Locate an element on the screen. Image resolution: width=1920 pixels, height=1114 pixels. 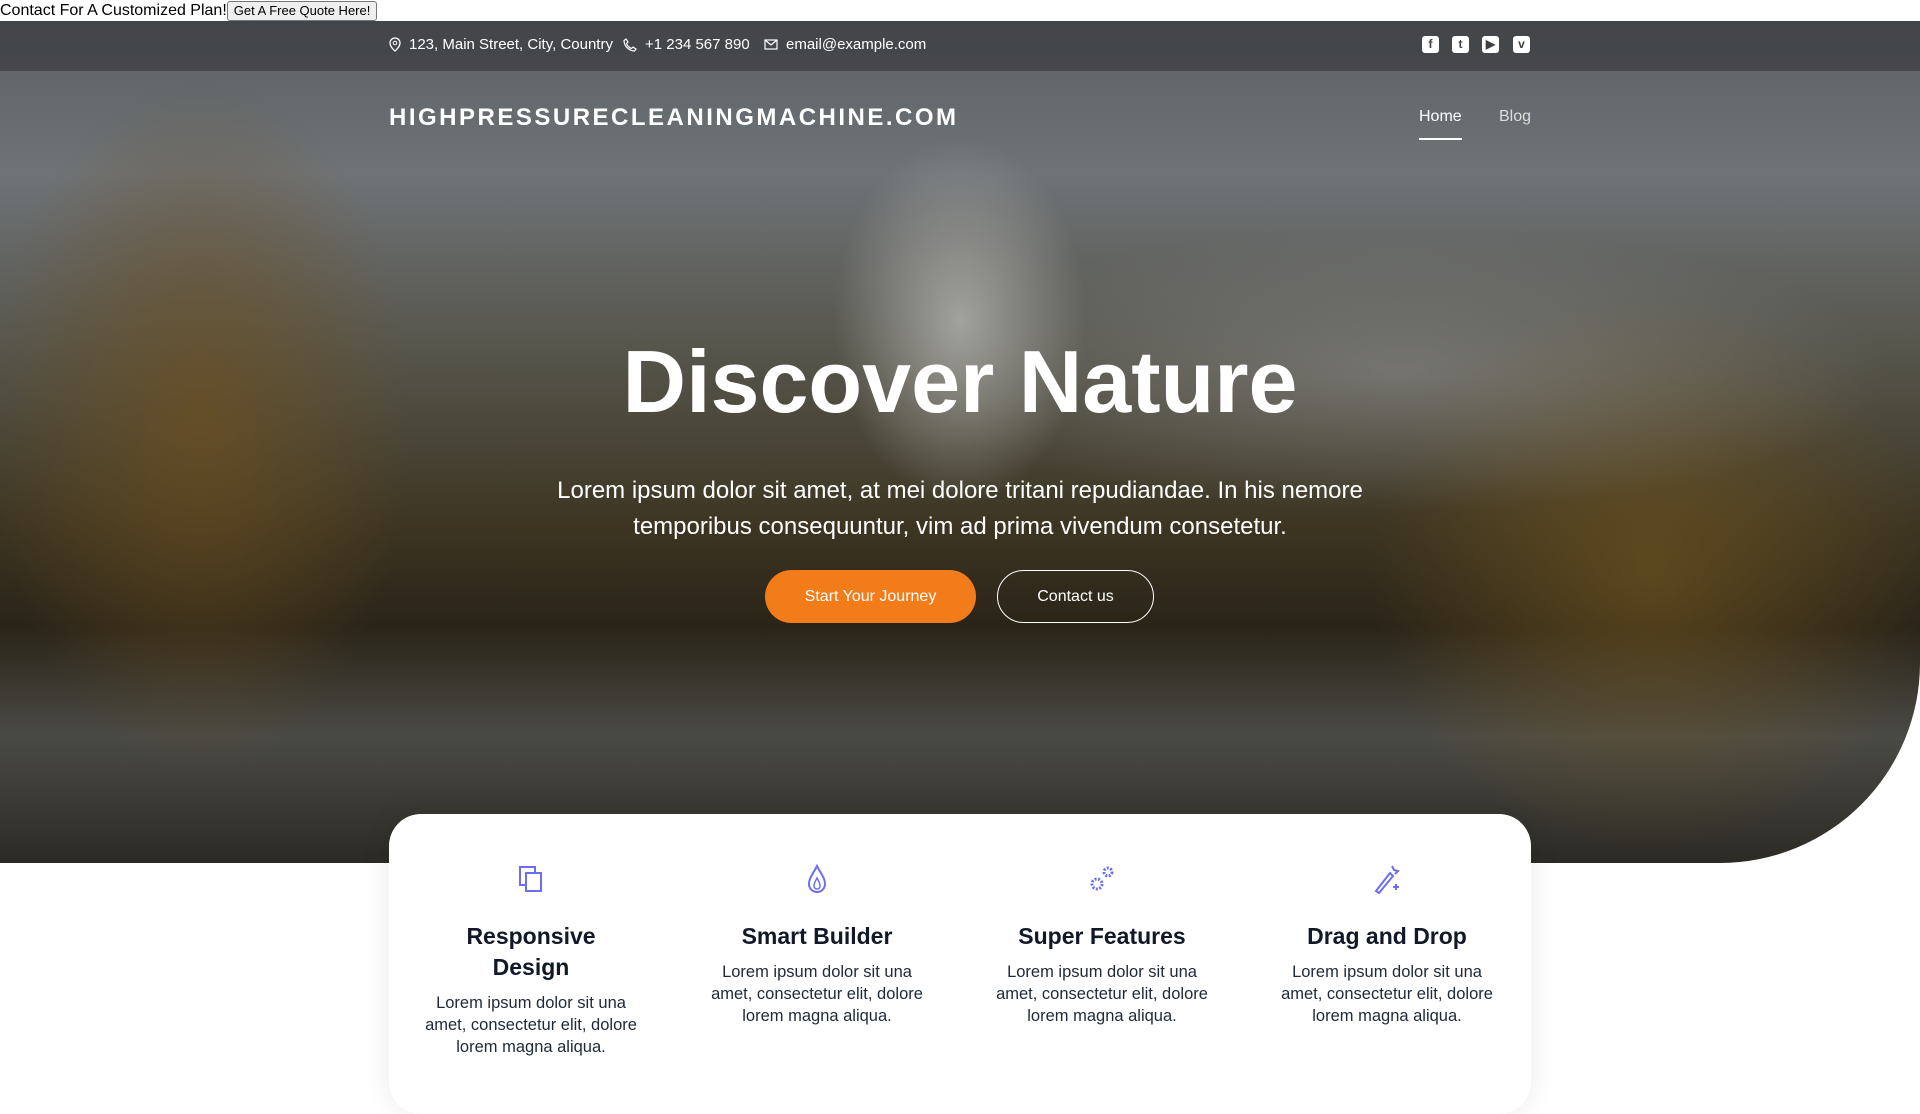
feature-title: Smart Builder is located at coordinates (817, 936).